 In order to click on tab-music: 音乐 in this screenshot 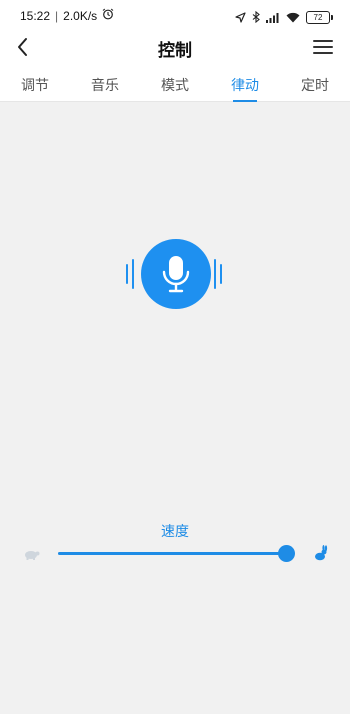, I will do `click(105, 85)`.